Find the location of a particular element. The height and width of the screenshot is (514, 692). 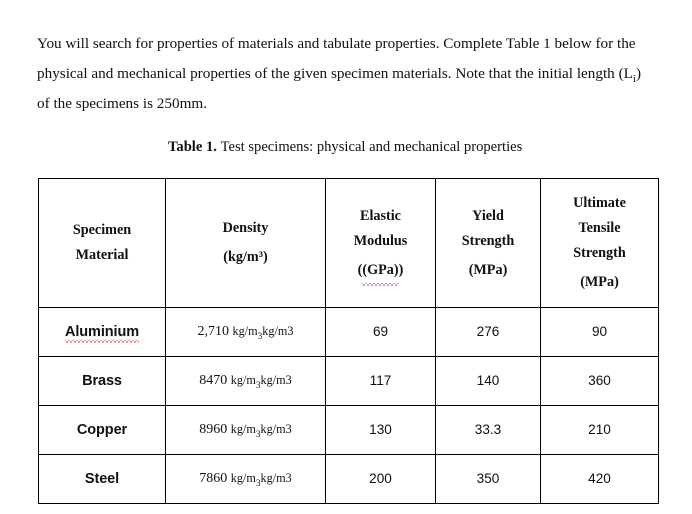

density-number: 2,710 is located at coordinates (213, 331).